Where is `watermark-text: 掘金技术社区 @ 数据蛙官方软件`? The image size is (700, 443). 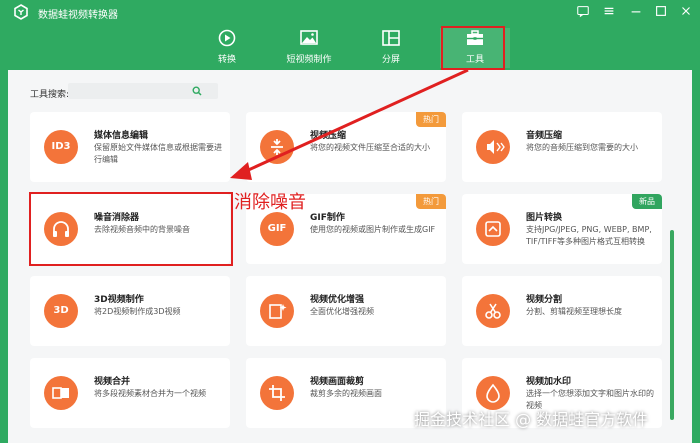
watermark-text: 掘金技术社区 @ 数据蛙官方软件 is located at coordinates (531, 419).